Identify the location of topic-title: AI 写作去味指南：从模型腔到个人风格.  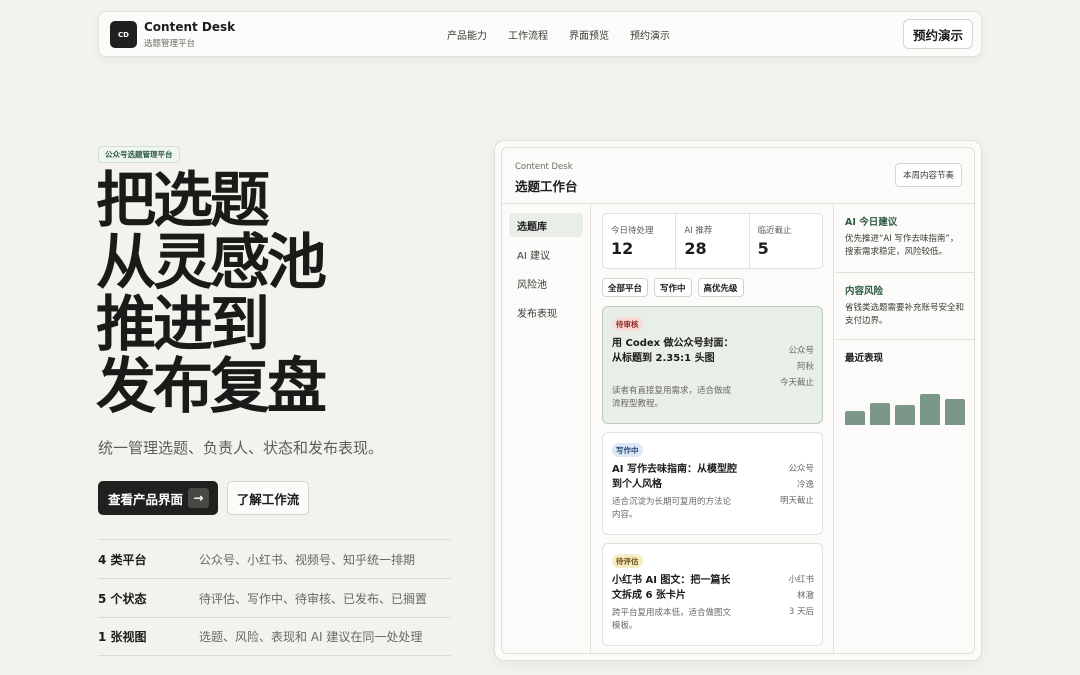
(674, 477).